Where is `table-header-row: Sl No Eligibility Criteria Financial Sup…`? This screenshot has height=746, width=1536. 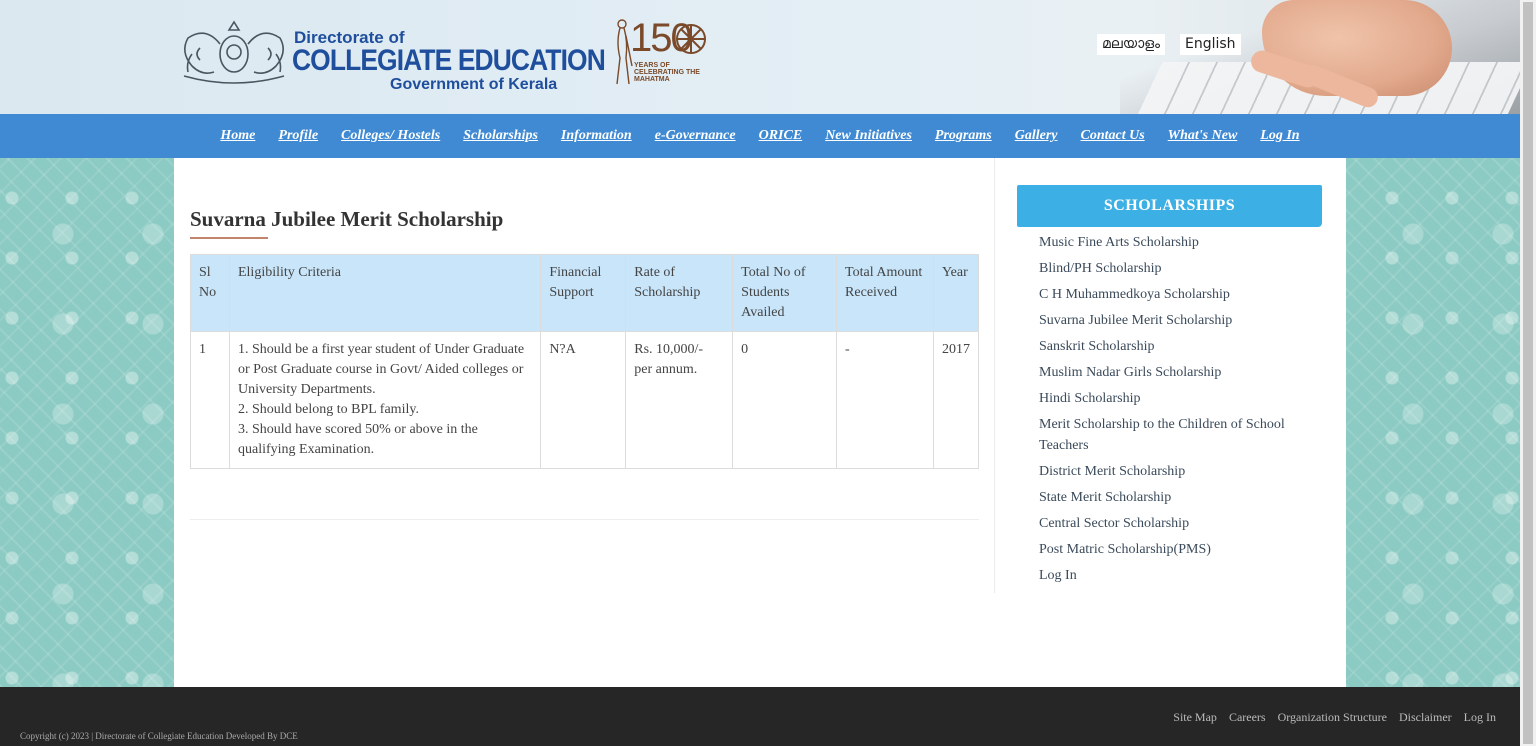 table-header-row: Sl No Eligibility Criteria Financial Sup… is located at coordinates (585, 293).